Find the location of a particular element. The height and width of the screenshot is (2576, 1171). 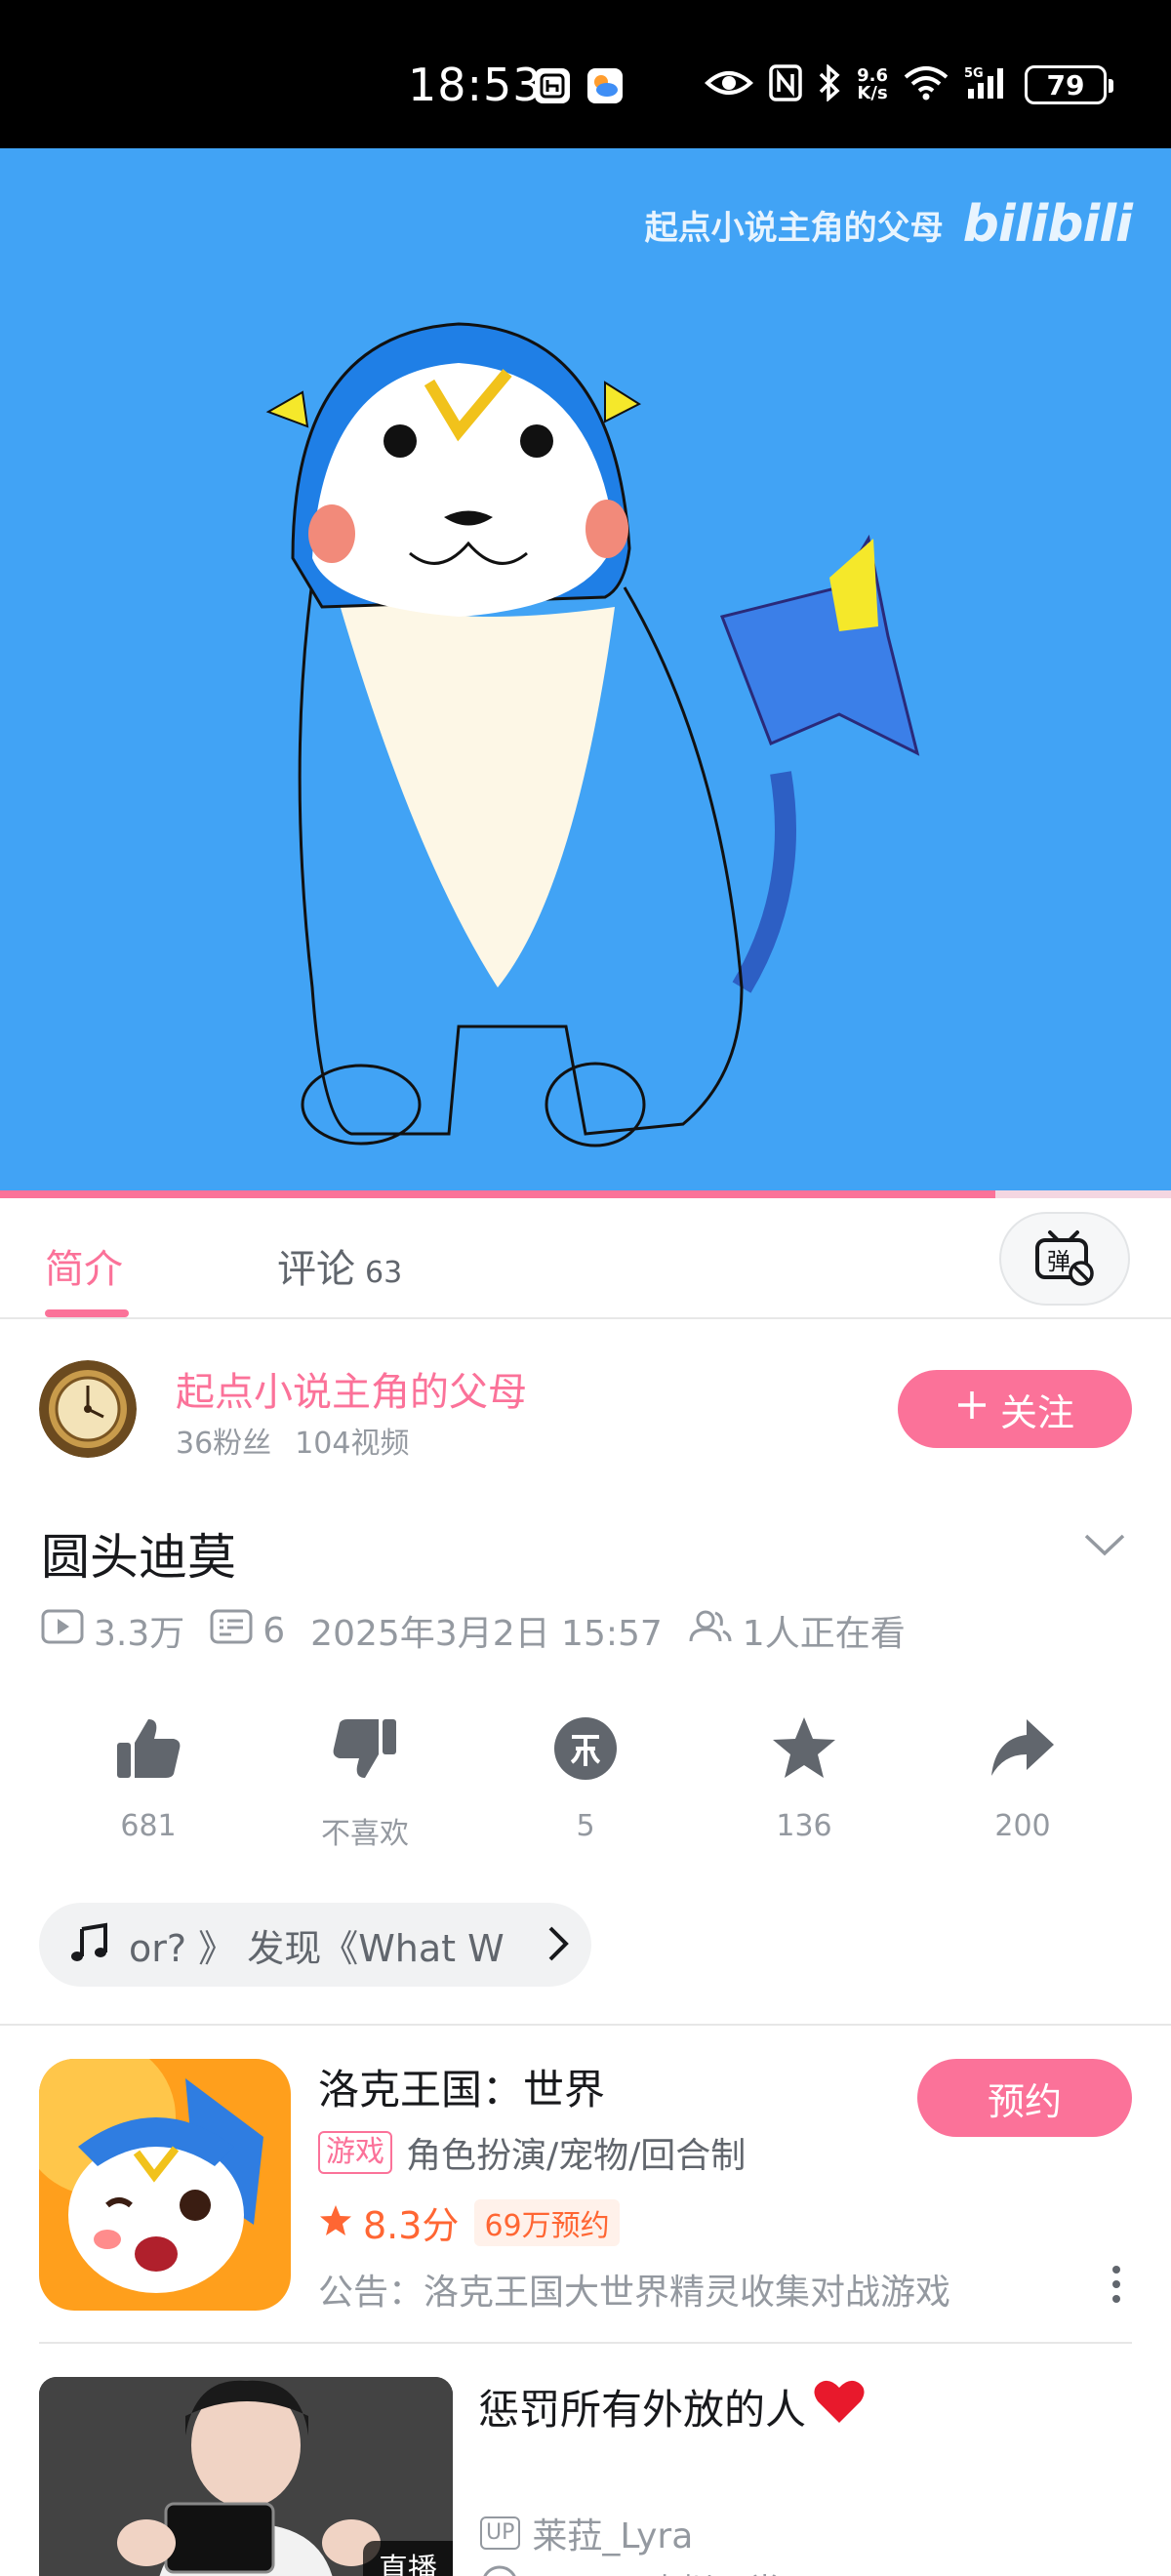

tab-intro: 简介 is located at coordinates (84, 1265).